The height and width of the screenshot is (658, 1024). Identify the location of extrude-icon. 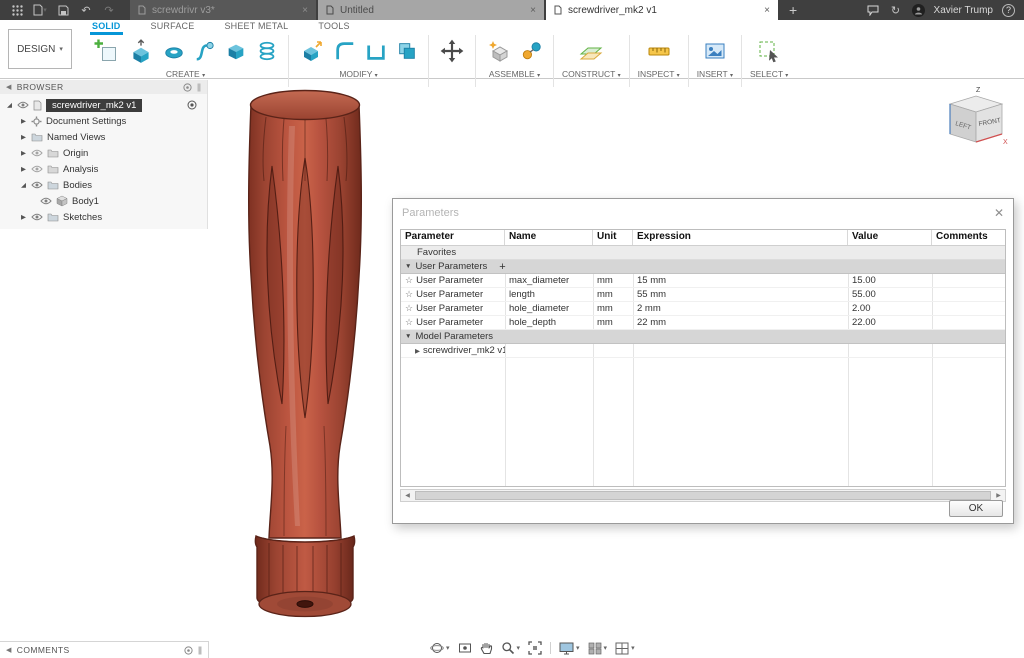
(141, 51).